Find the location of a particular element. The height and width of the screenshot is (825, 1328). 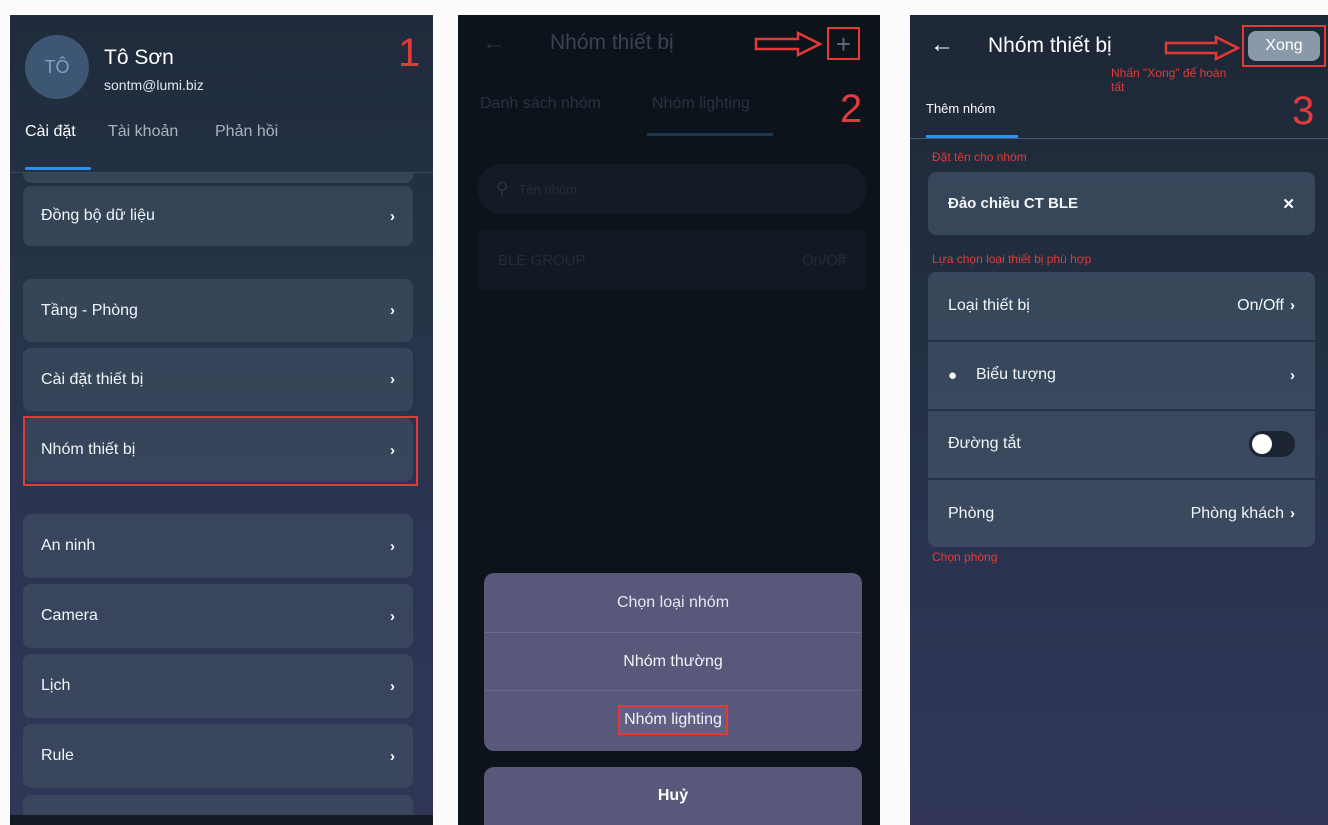

avatar: TÔ is located at coordinates (57, 67).